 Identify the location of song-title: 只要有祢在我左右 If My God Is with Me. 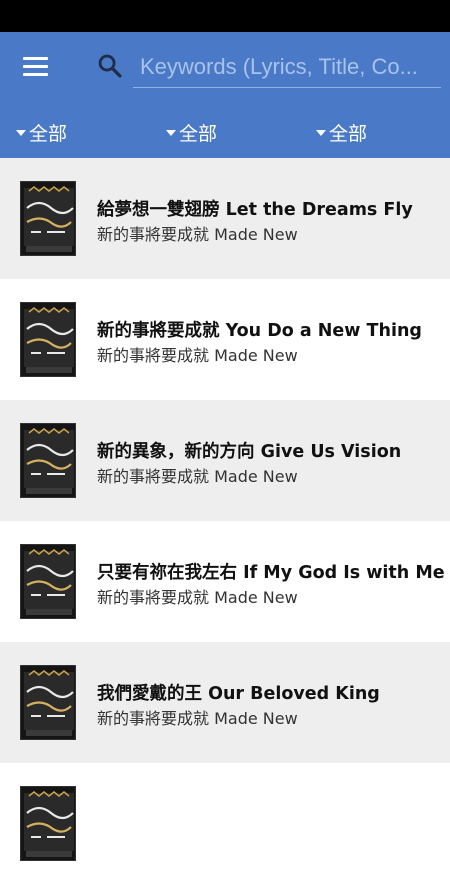
(271, 573).